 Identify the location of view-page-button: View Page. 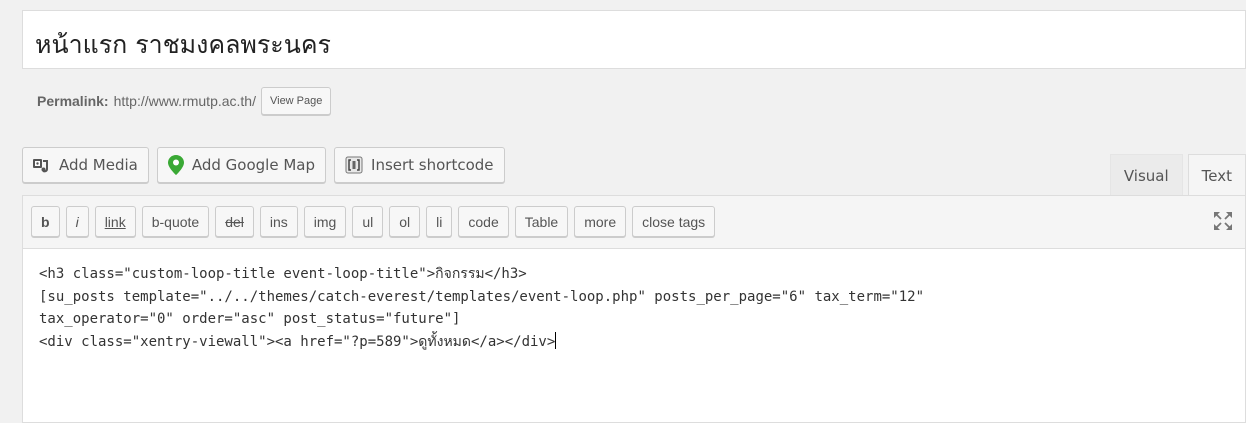
(296, 101).